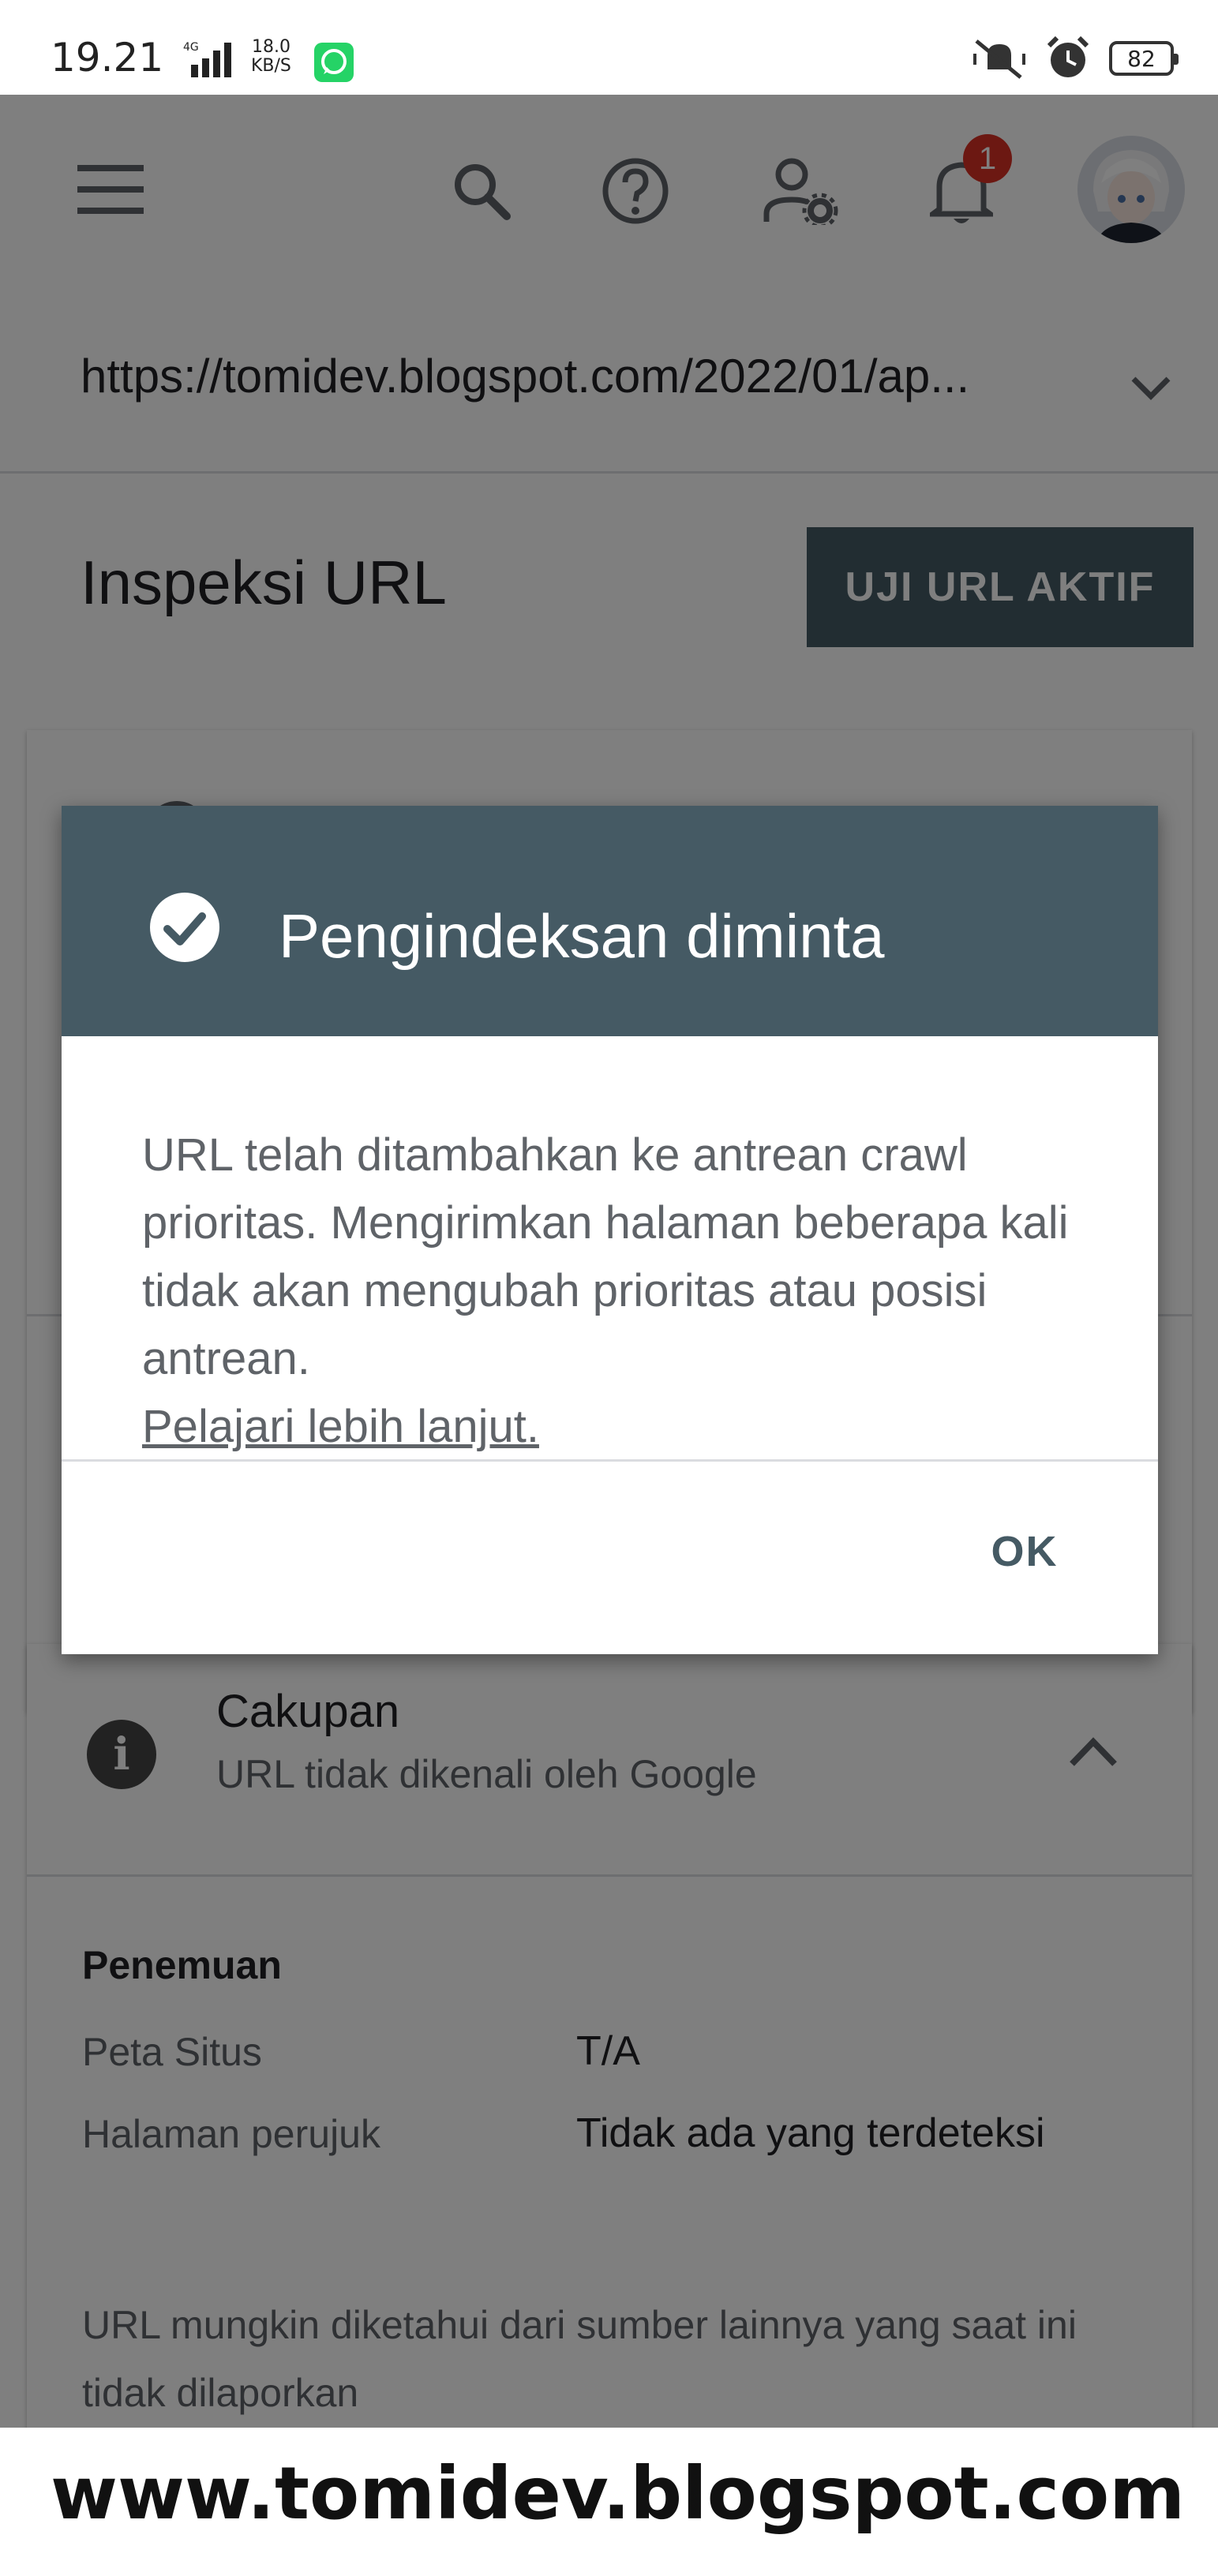 The image size is (1218, 2576). Describe the element at coordinates (1024, 1551) in the screenshot. I see `ok-button: OK` at that location.